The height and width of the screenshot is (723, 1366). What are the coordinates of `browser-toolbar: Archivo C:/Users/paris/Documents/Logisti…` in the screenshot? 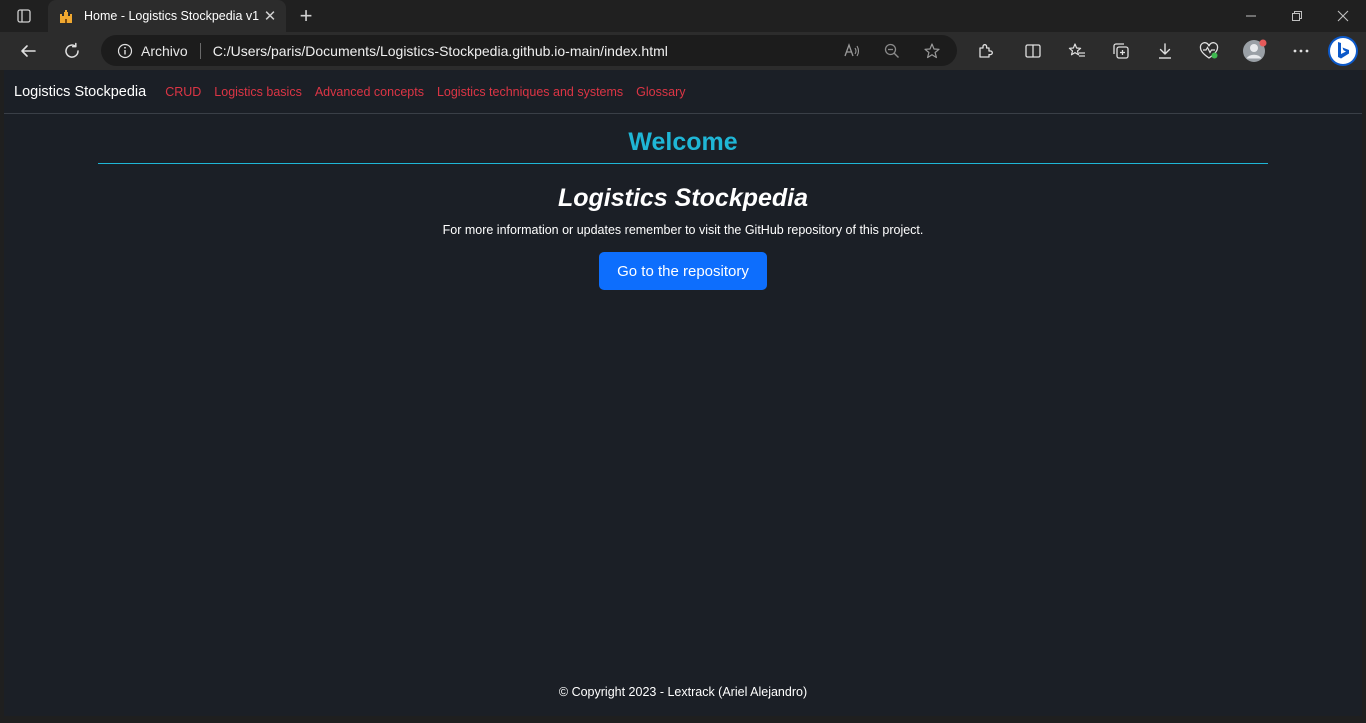 It's located at (683, 51).